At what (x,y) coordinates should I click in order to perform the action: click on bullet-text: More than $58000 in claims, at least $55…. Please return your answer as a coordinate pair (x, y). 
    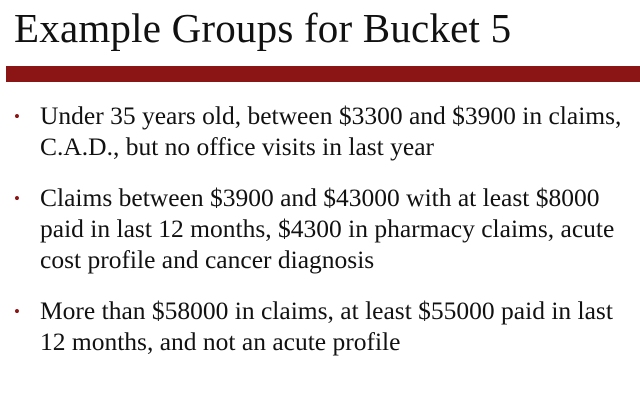
    Looking at the image, I should click on (326, 326).